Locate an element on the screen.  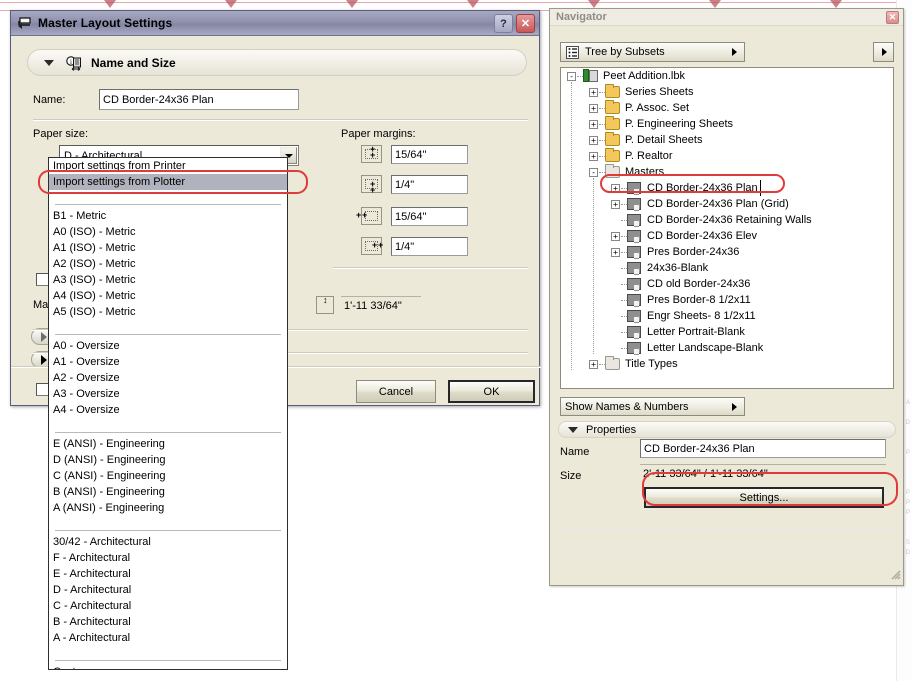
height-input: 1'-11 33/64" is located at coordinates (381, 305).